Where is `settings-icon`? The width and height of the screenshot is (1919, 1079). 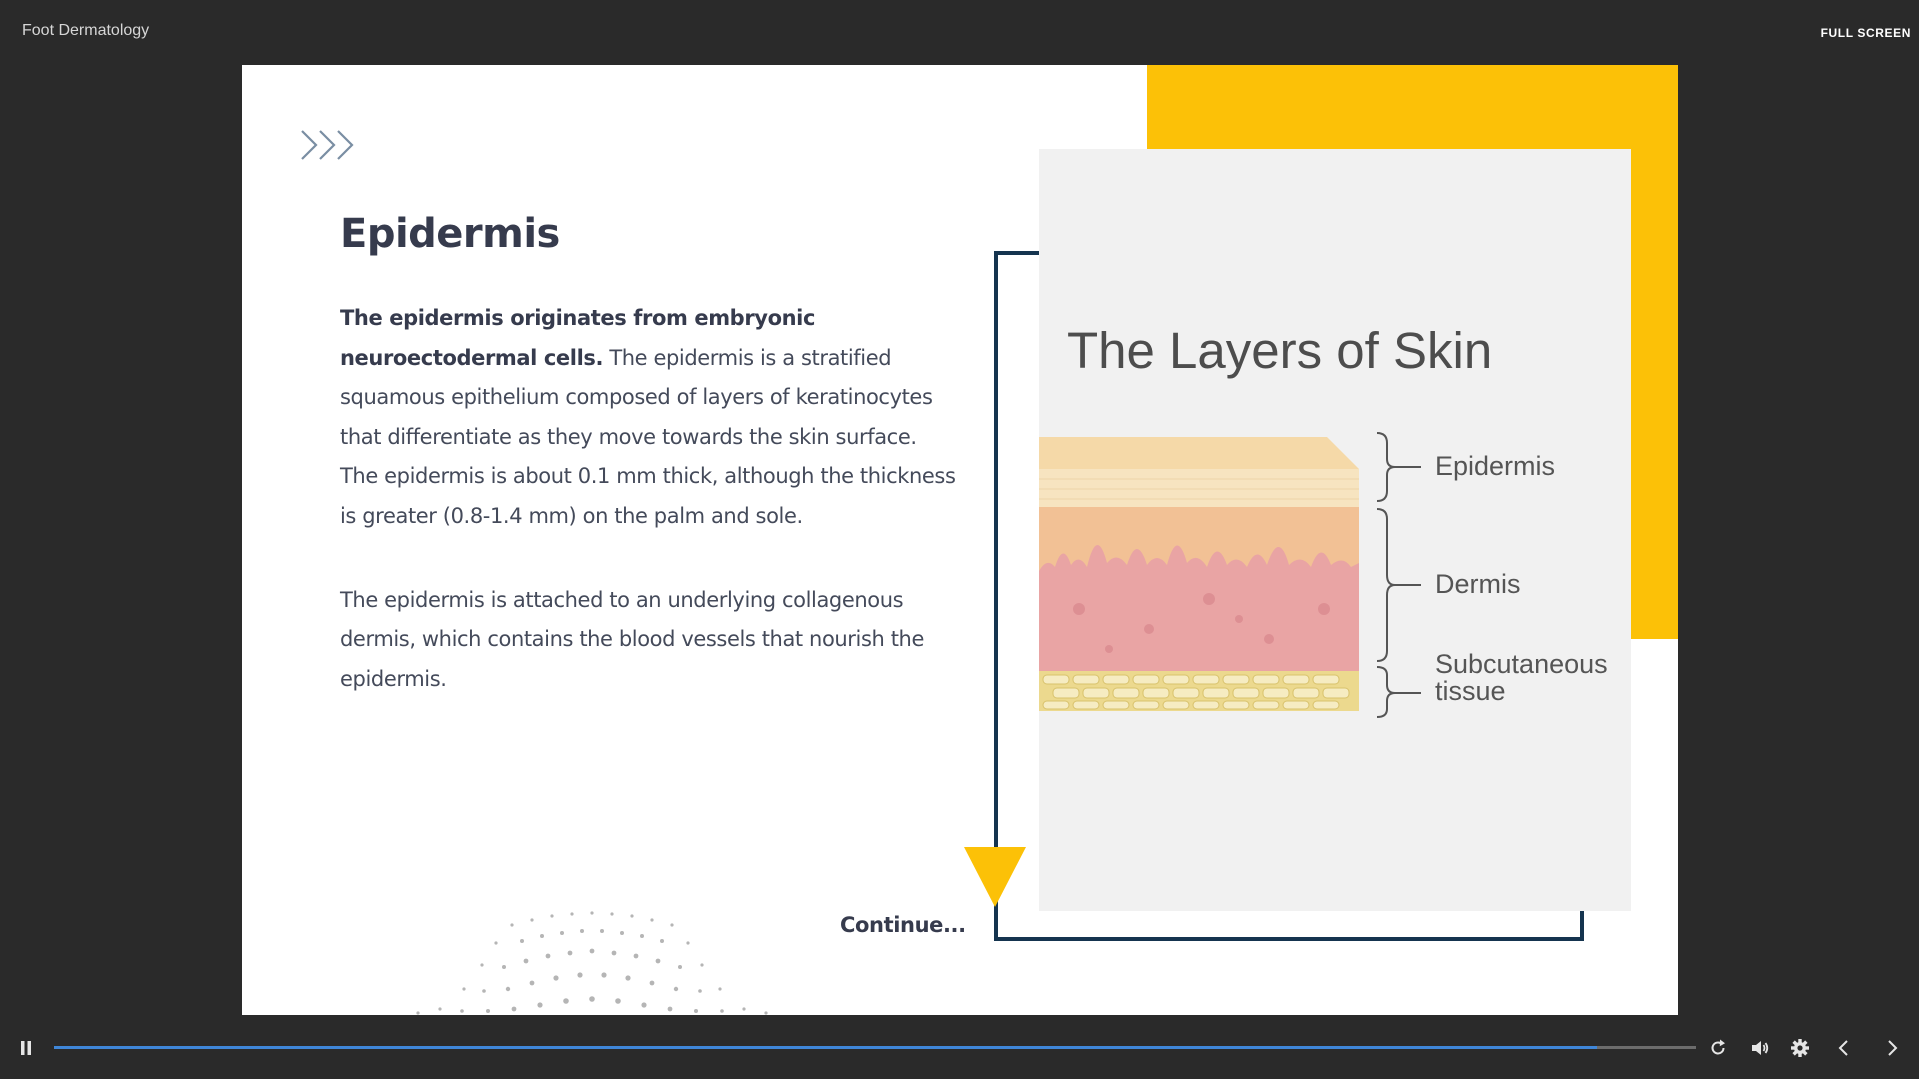
settings-icon is located at coordinates (1800, 1048).